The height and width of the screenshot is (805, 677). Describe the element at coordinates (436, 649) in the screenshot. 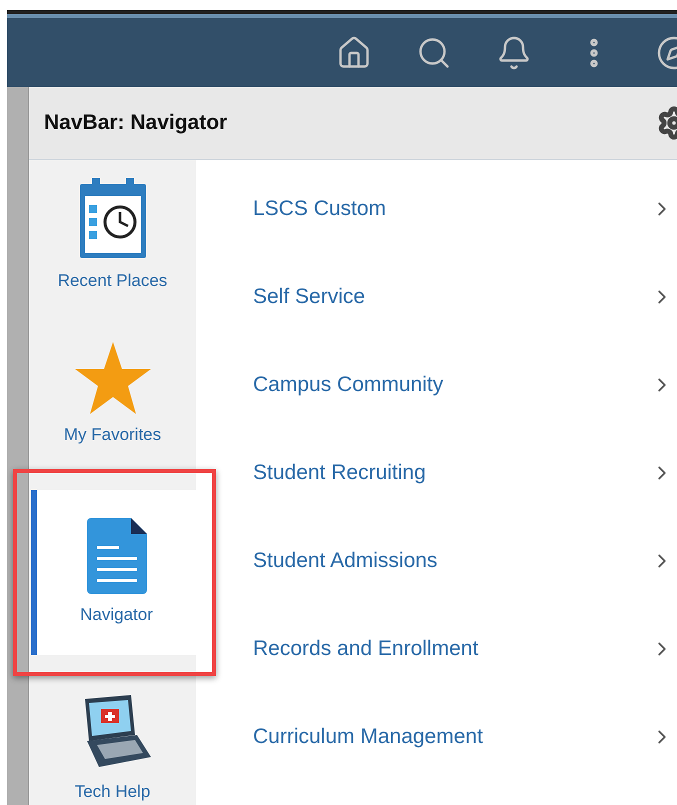

I see `menu-item: Records and Enrollment` at that location.